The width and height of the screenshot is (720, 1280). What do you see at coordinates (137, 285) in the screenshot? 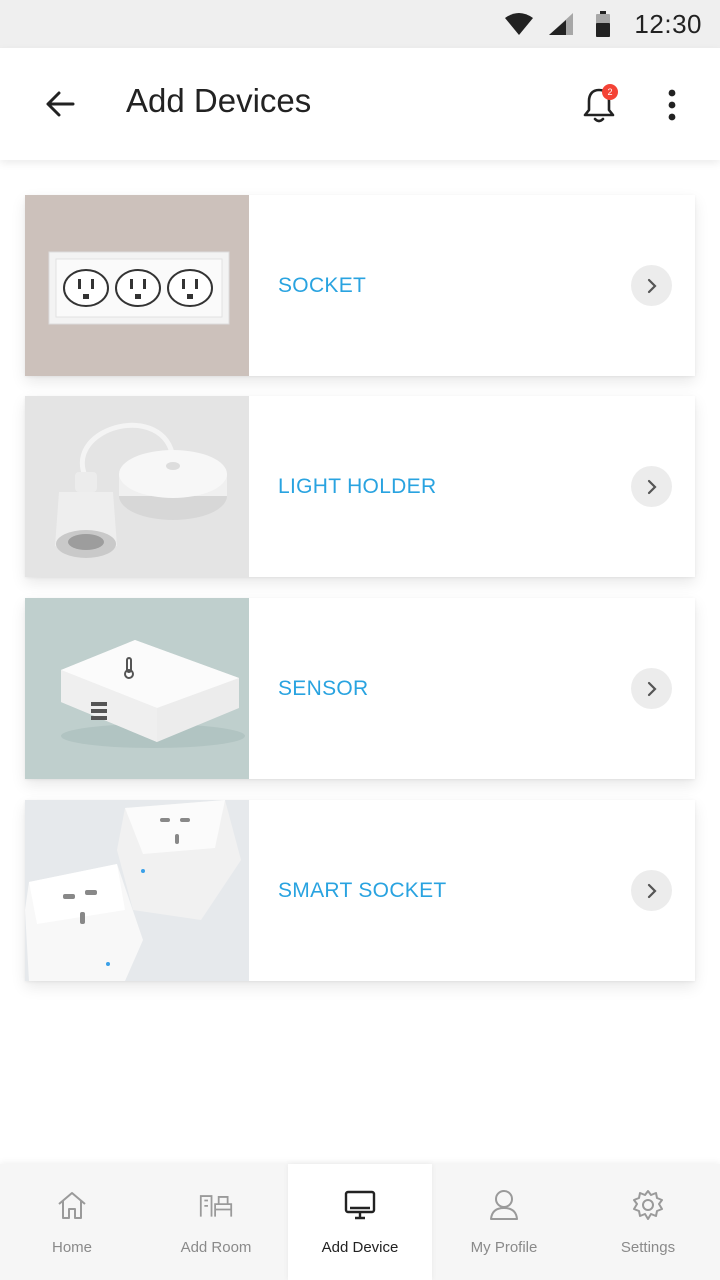
I see `socket-image` at bounding box center [137, 285].